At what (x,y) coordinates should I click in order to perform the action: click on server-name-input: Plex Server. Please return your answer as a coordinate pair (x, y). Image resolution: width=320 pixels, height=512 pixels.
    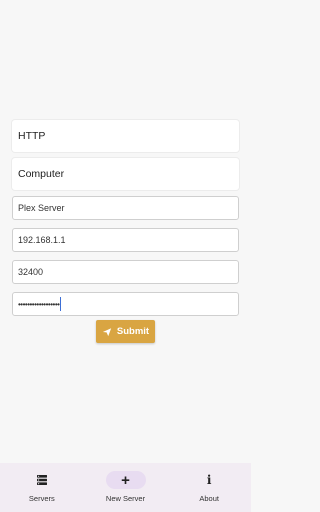
    Looking at the image, I should click on (125, 208).